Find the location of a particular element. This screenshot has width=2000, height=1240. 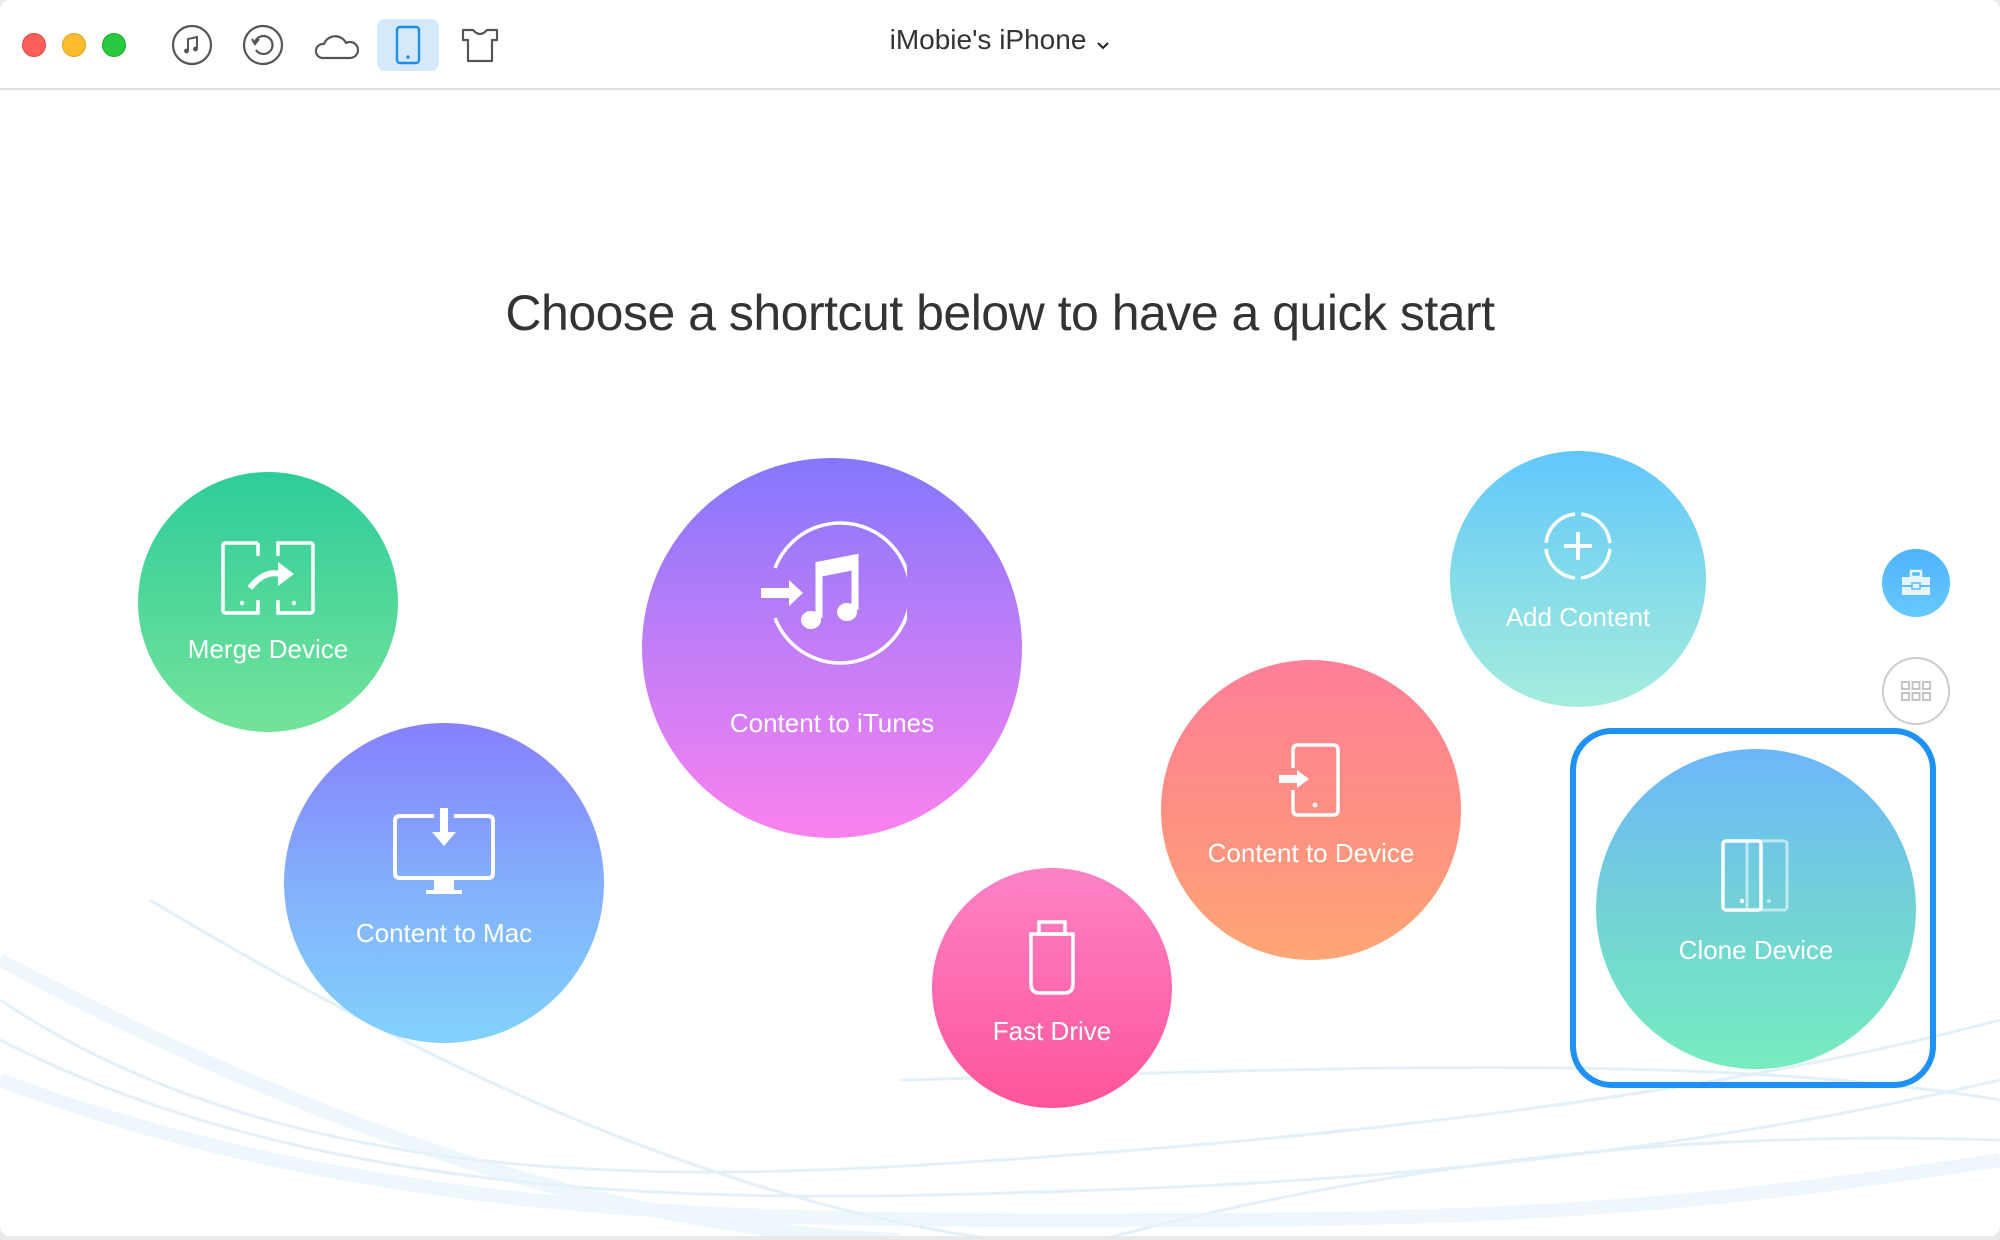

shortcut-content-to-itunes: Content to iTunes is located at coordinates (832, 648).